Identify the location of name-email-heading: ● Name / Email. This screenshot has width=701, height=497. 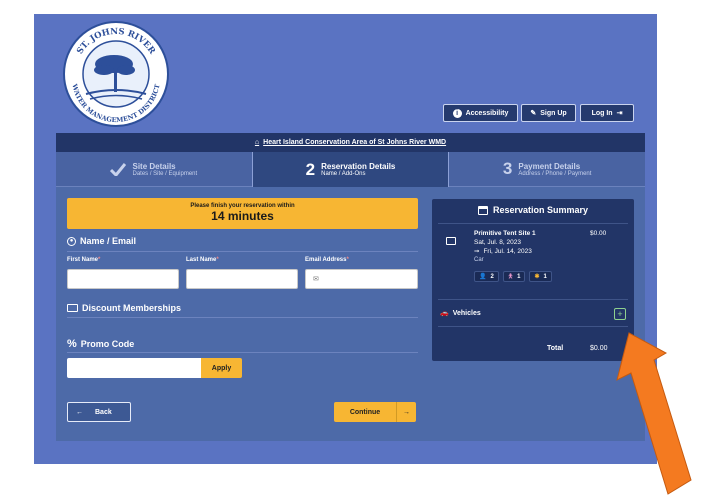
(101, 241).